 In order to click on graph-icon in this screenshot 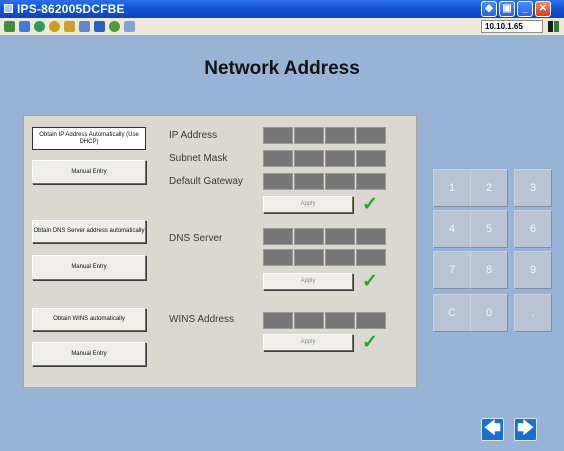, I will do `click(69, 26)`.